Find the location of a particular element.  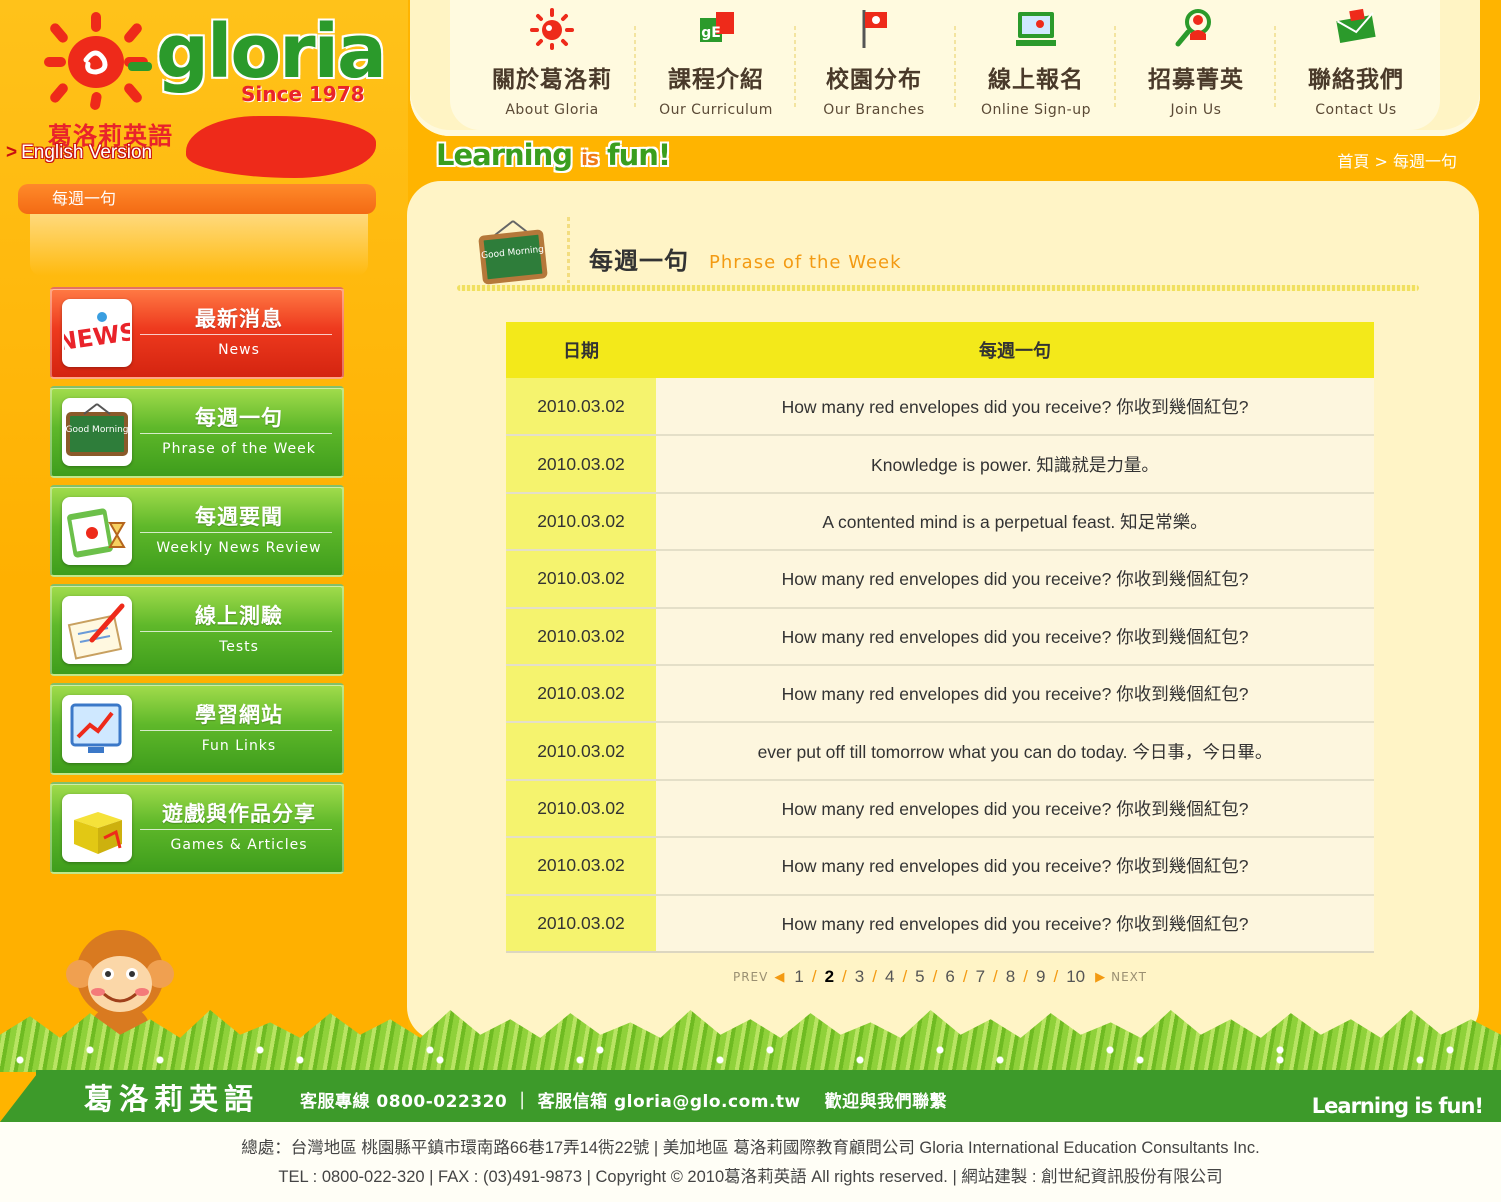

menu-title: 每週要聞 is located at coordinates (239, 517).